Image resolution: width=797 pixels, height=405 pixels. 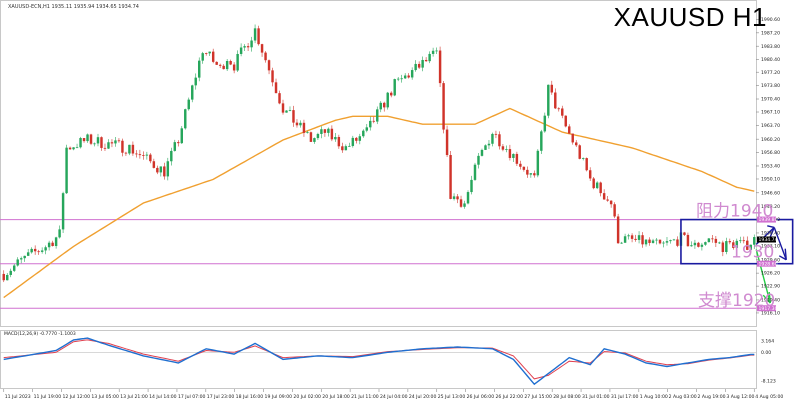 I want to click on time-tick-label: 17 Jul 07:00, so click(x=192, y=397).